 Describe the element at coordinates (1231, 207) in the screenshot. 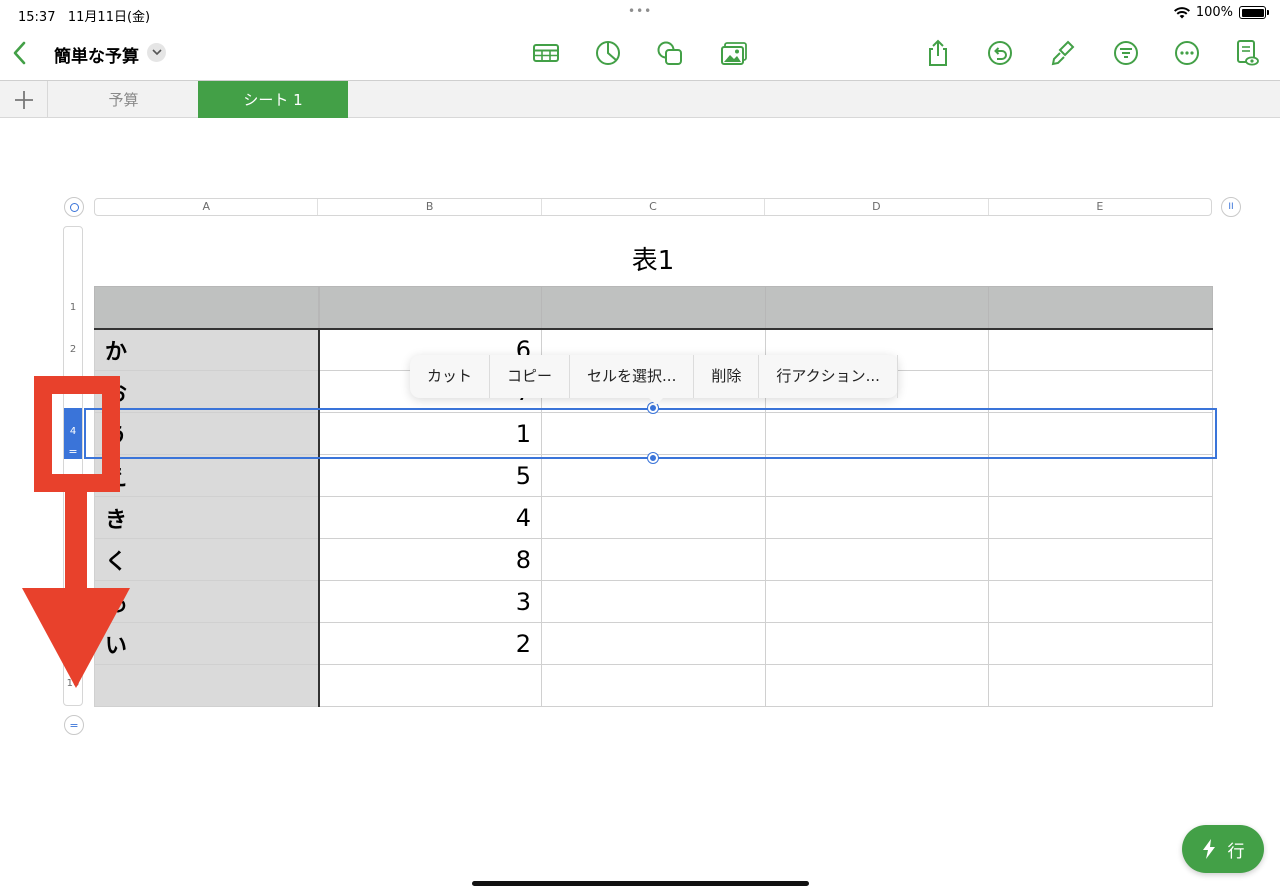

I see `add-column-button: II` at that location.